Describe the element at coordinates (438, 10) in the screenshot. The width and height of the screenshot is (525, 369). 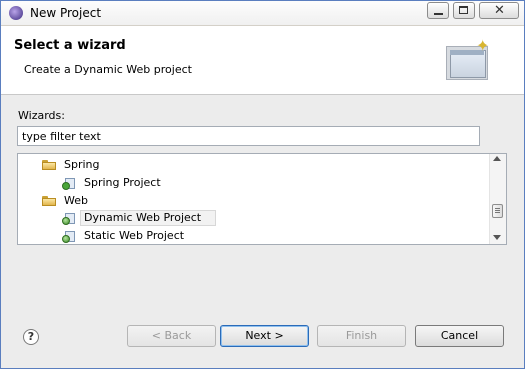
I see `minimize-button` at that location.